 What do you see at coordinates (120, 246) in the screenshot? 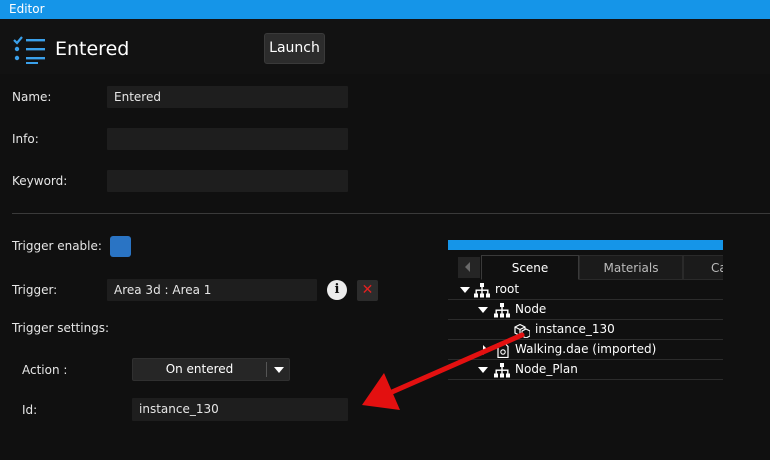
I see `trigger-enable-checkbox` at bounding box center [120, 246].